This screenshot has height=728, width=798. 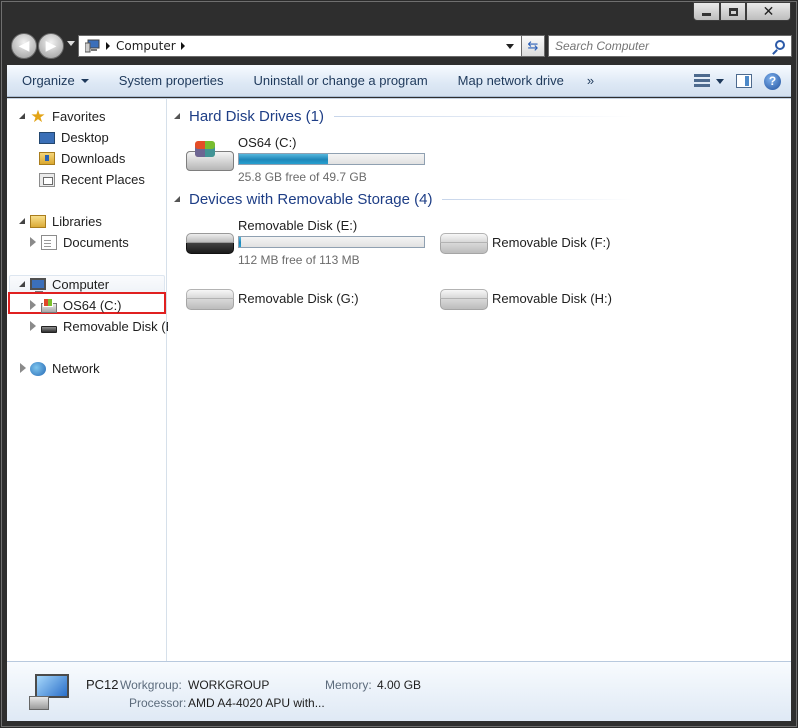 What do you see at coordinates (348, 685) in the screenshot?
I see `memory-label: Memory:` at bounding box center [348, 685].